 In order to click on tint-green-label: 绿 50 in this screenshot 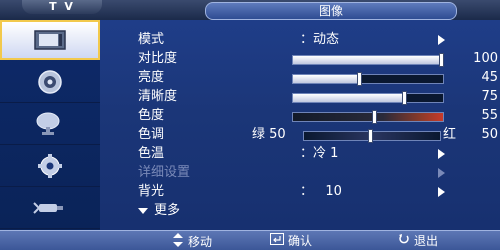, I will do `click(269, 134)`.